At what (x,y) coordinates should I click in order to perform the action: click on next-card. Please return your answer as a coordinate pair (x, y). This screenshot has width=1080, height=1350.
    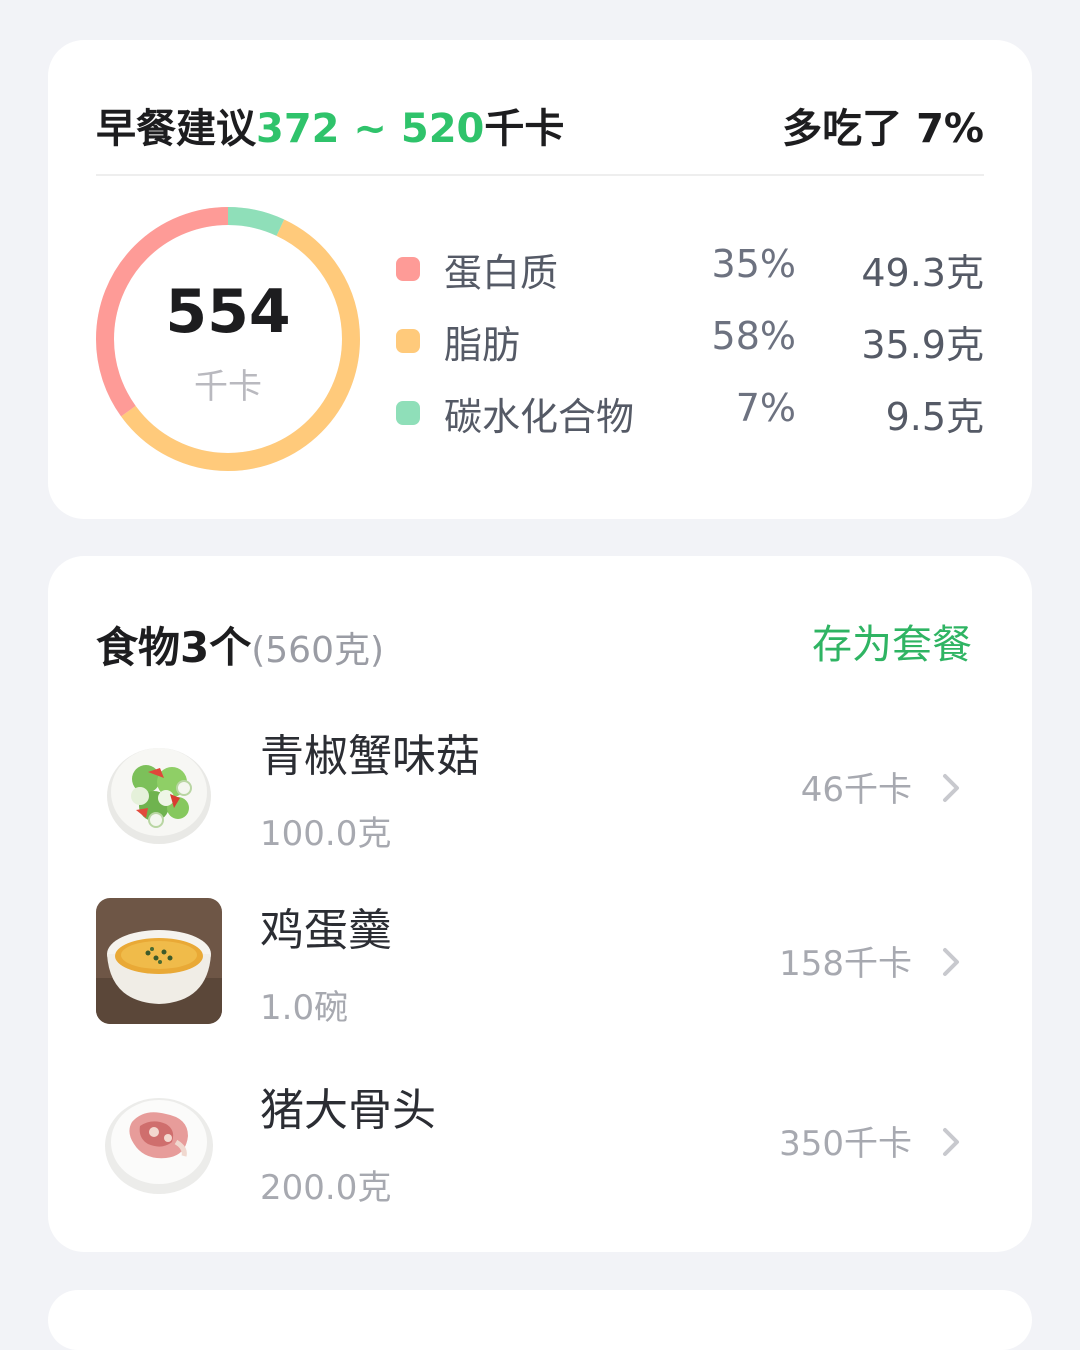
    Looking at the image, I should click on (540, 1320).